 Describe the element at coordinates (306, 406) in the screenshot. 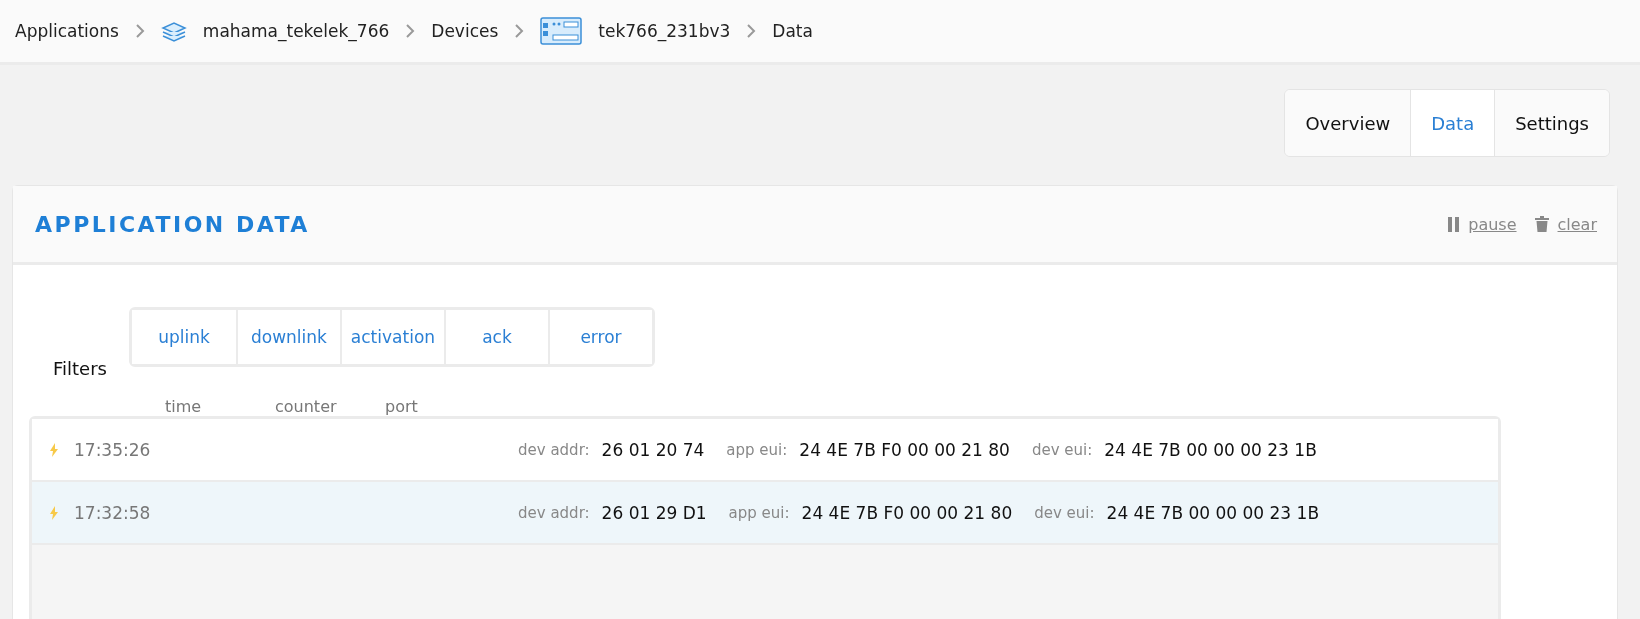

I see `column-header: counter` at that location.